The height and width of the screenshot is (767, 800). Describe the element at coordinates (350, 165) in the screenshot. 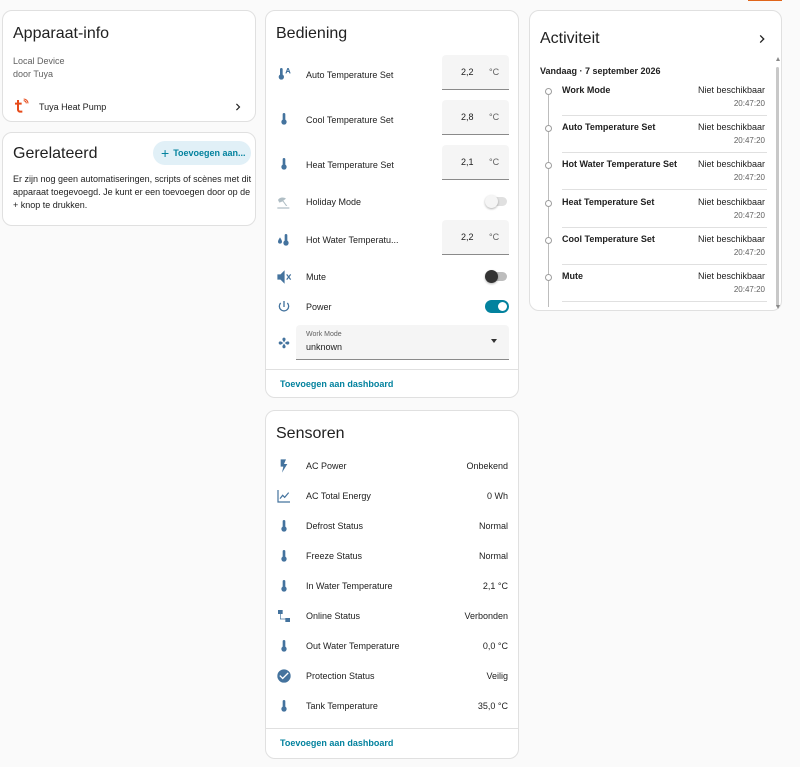

I see `control-label: Heat Temperature Set` at that location.